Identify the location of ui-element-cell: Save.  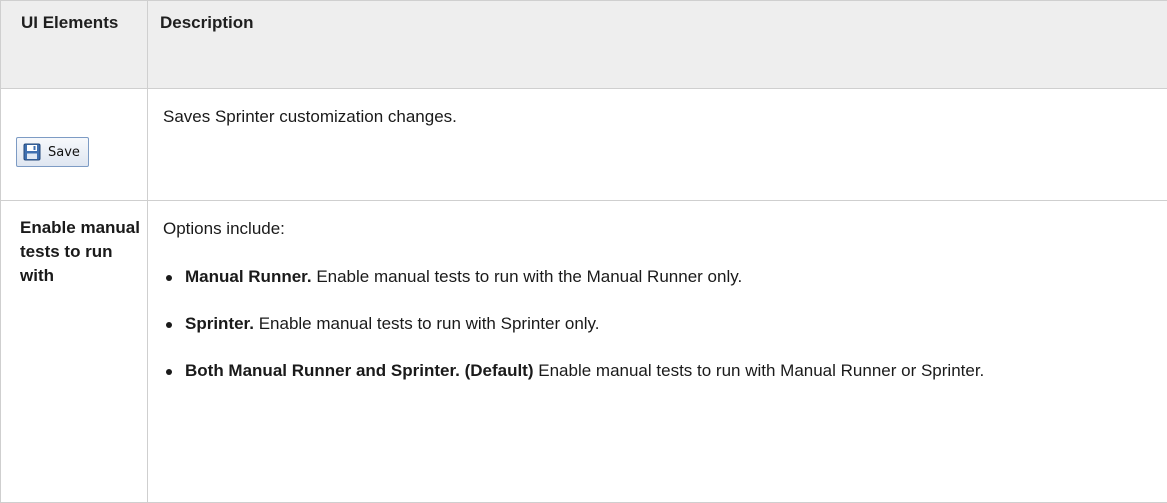
(74, 145).